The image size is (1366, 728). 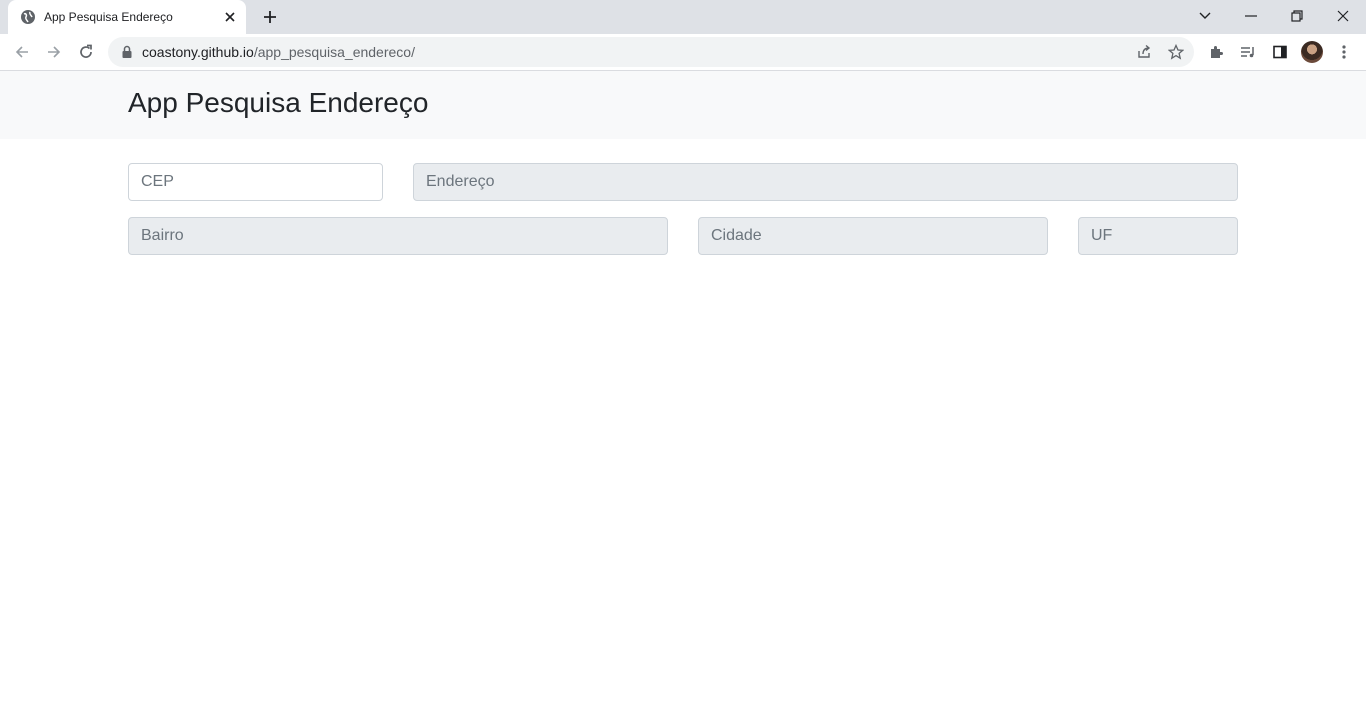 What do you see at coordinates (1343, 16) in the screenshot?
I see `window-close-icon` at bounding box center [1343, 16].